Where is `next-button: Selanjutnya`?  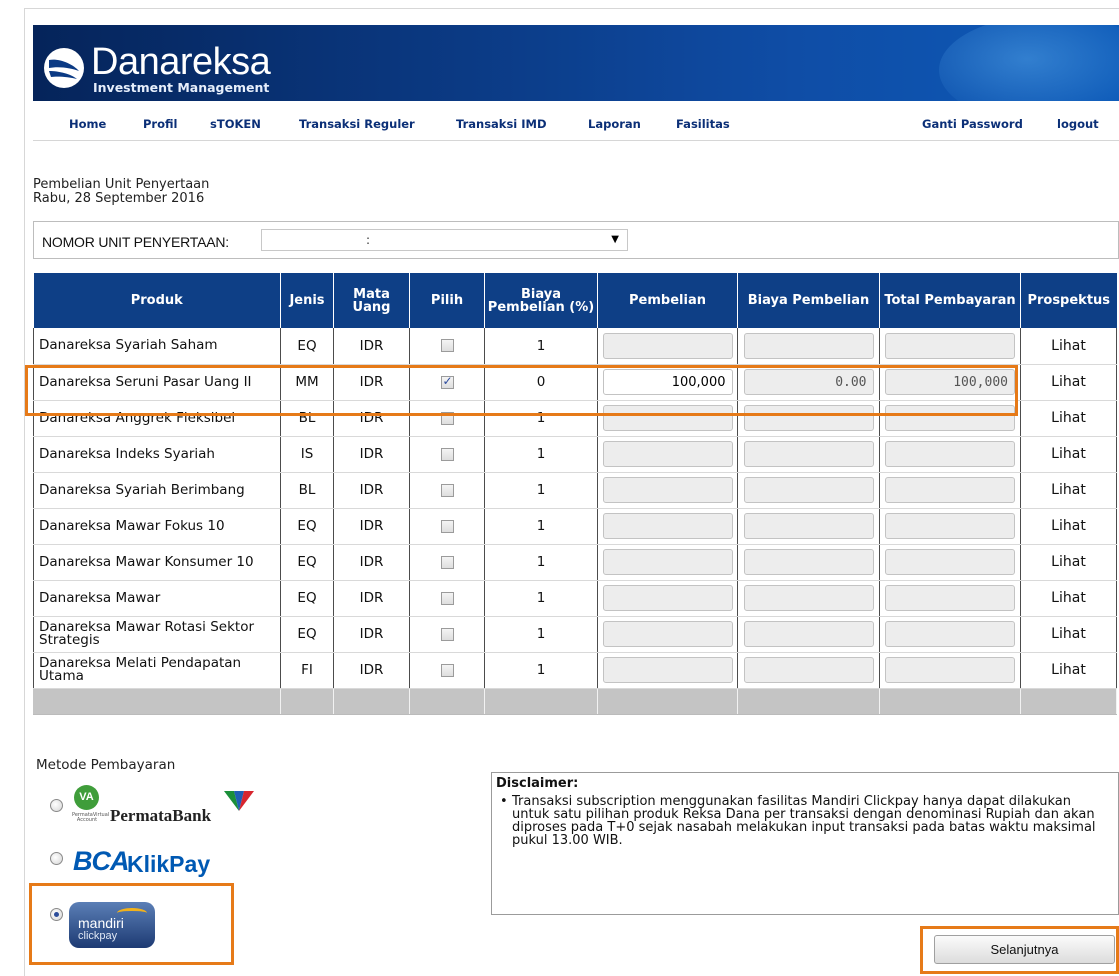 next-button: Selanjutnya is located at coordinates (1024, 949).